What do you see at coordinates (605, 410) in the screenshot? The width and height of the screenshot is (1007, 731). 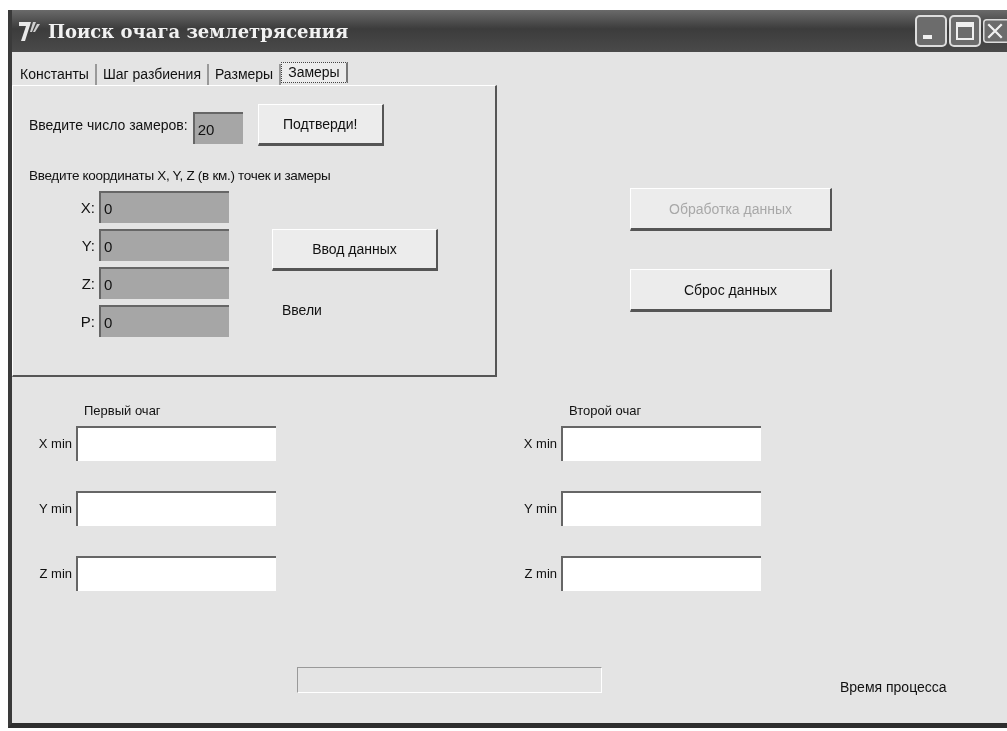 I see `focus-title: Второй очаг` at bounding box center [605, 410].